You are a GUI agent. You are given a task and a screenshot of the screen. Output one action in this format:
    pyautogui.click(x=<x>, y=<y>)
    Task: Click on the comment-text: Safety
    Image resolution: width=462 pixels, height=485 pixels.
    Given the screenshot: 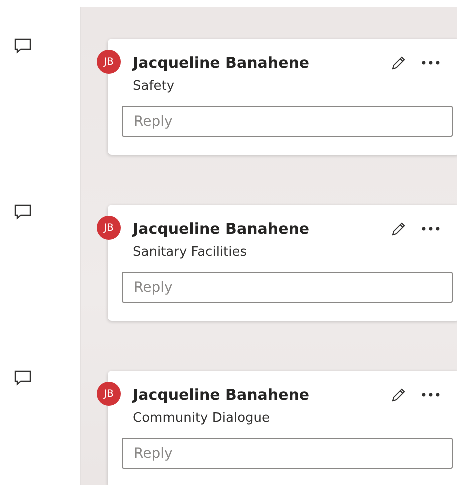 What is the action you would take?
    pyautogui.click(x=154, y=86)
    